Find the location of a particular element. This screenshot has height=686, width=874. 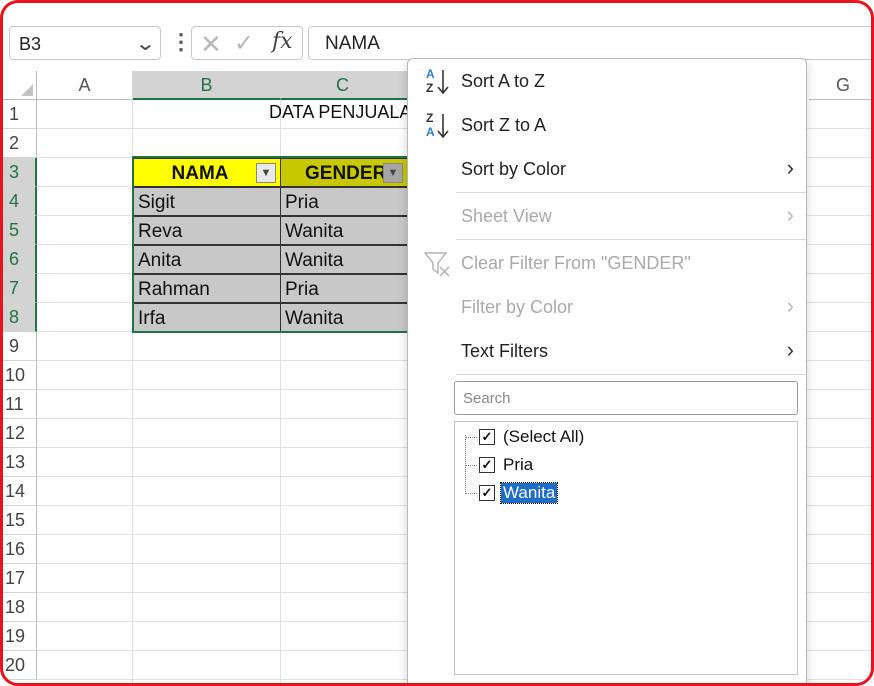

row-header: 19 is located at coordinates (20, 636).